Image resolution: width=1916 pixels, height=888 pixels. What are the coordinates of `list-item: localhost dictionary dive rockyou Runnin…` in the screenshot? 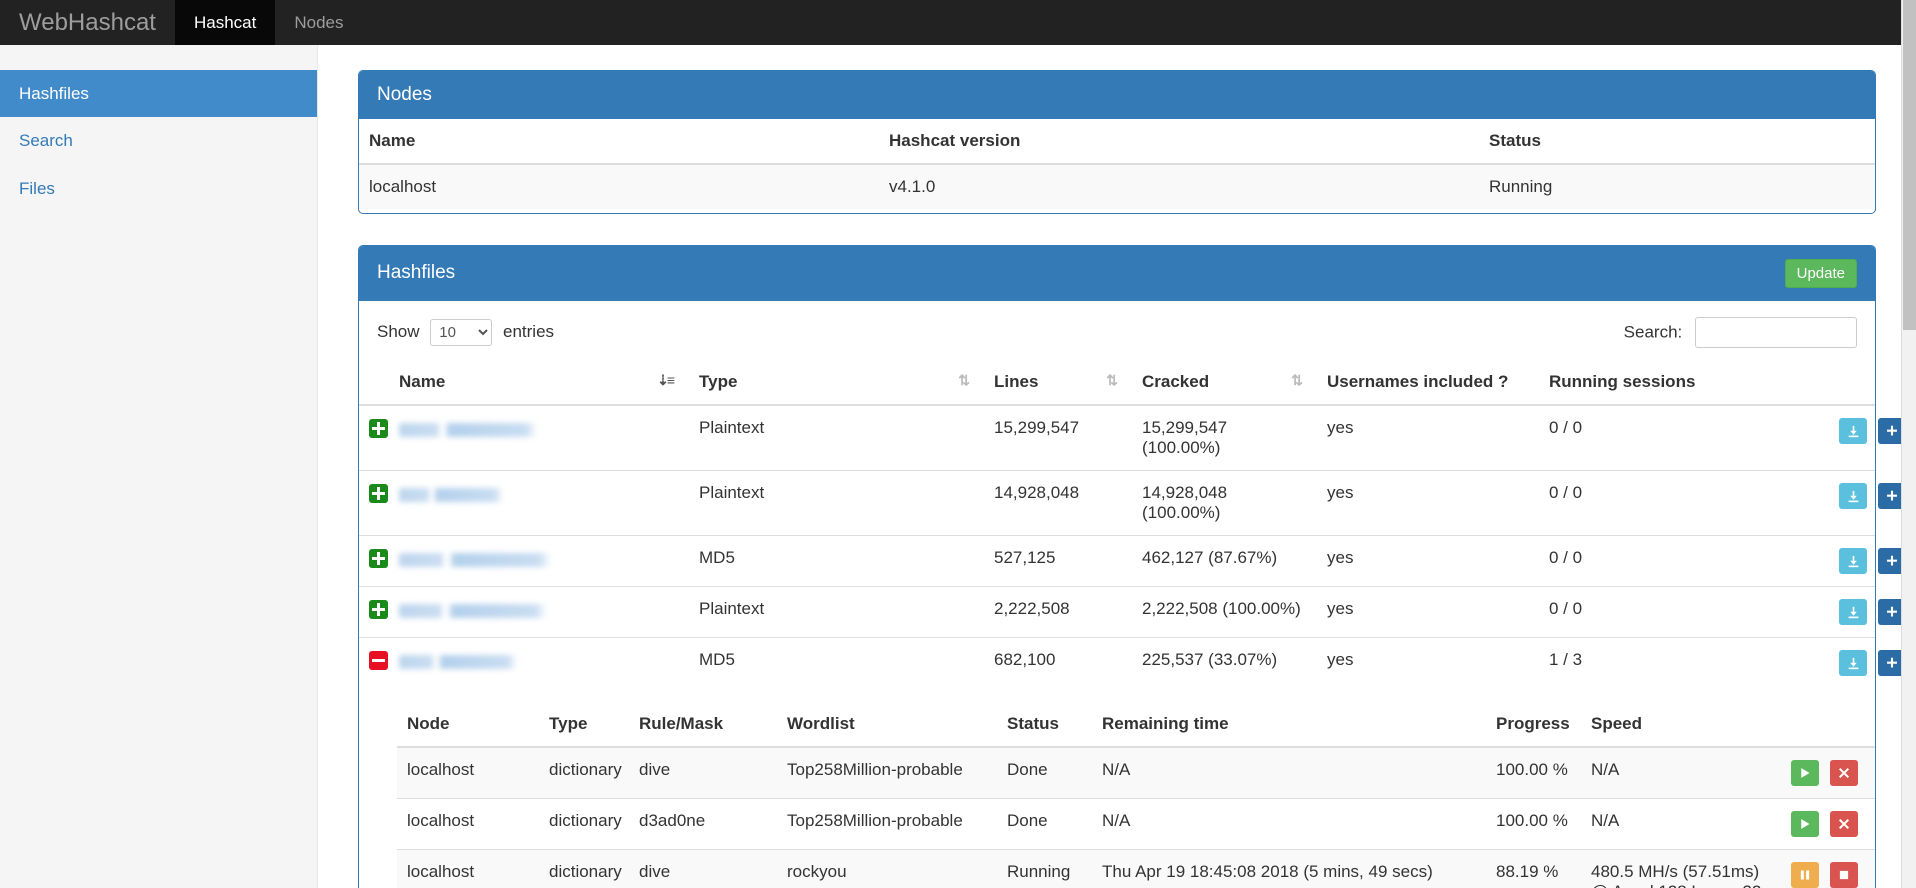 It's located at (1136, 868).